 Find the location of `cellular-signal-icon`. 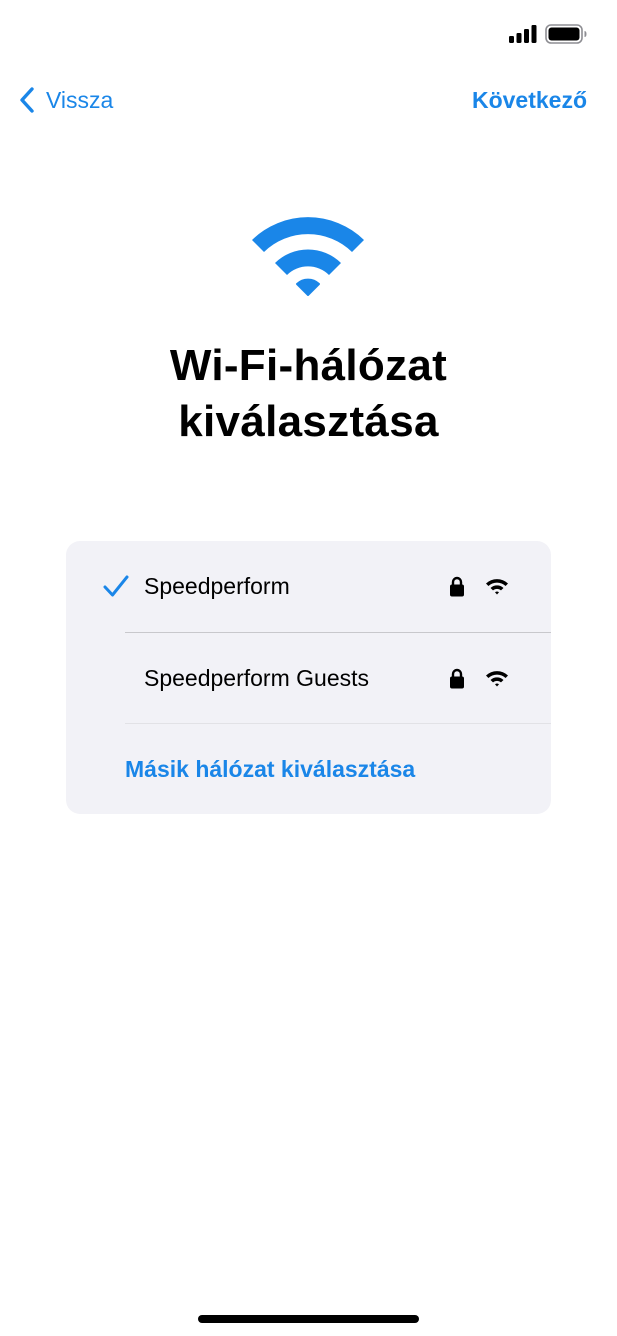

cellular-signal-icon is located at coordinates (523, 34).